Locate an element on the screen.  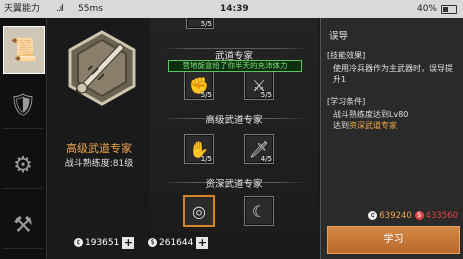
silver-cost: 433560 is located at coordinates (441, 216).